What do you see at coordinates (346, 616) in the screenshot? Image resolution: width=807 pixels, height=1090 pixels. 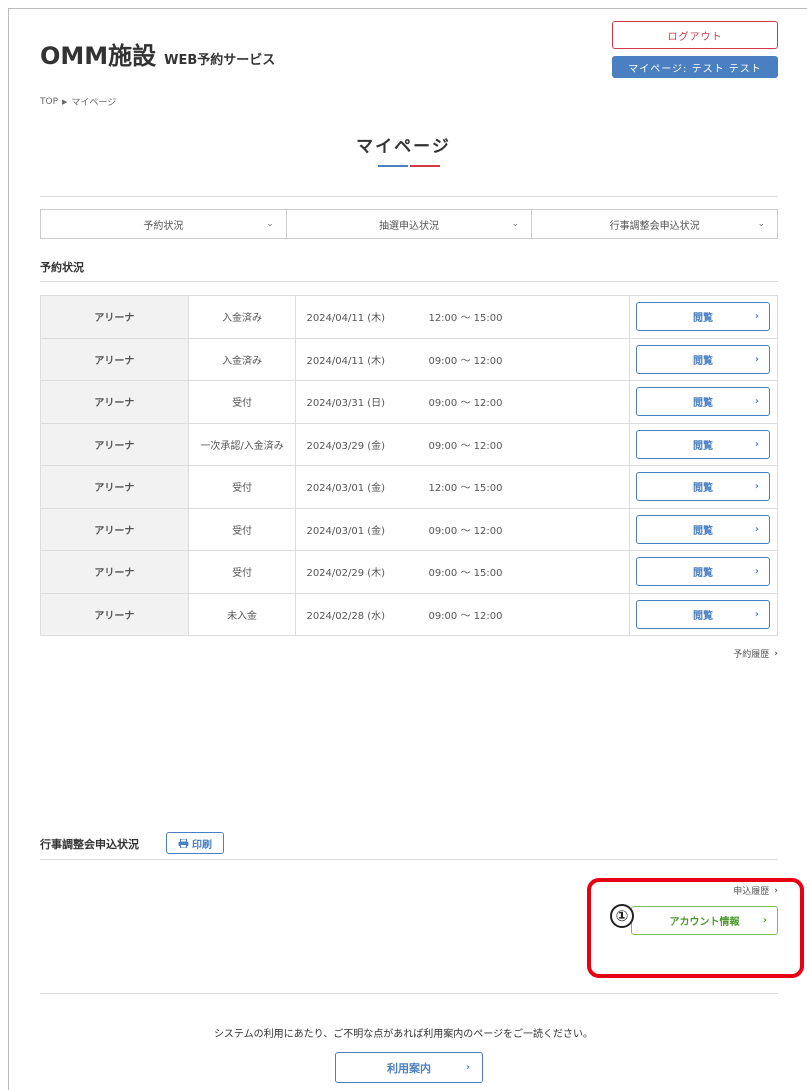 I see `date-text: 2024/02/28 (水)` at bounding box center [346, 616].